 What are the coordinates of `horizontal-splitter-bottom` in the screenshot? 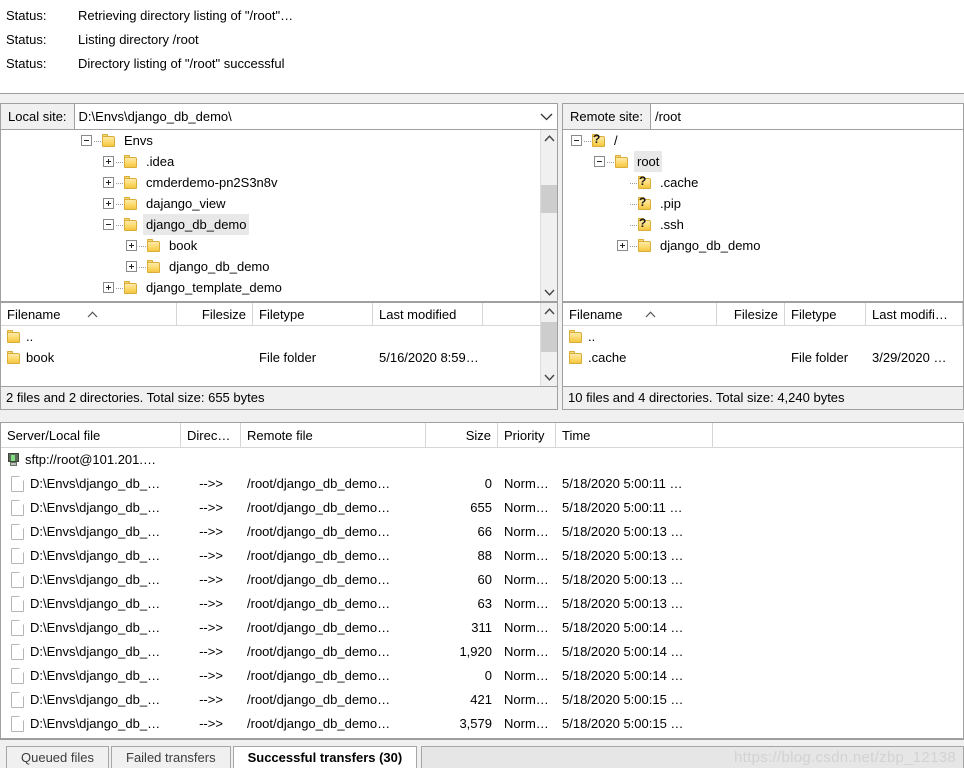 It's located at (482, 417).